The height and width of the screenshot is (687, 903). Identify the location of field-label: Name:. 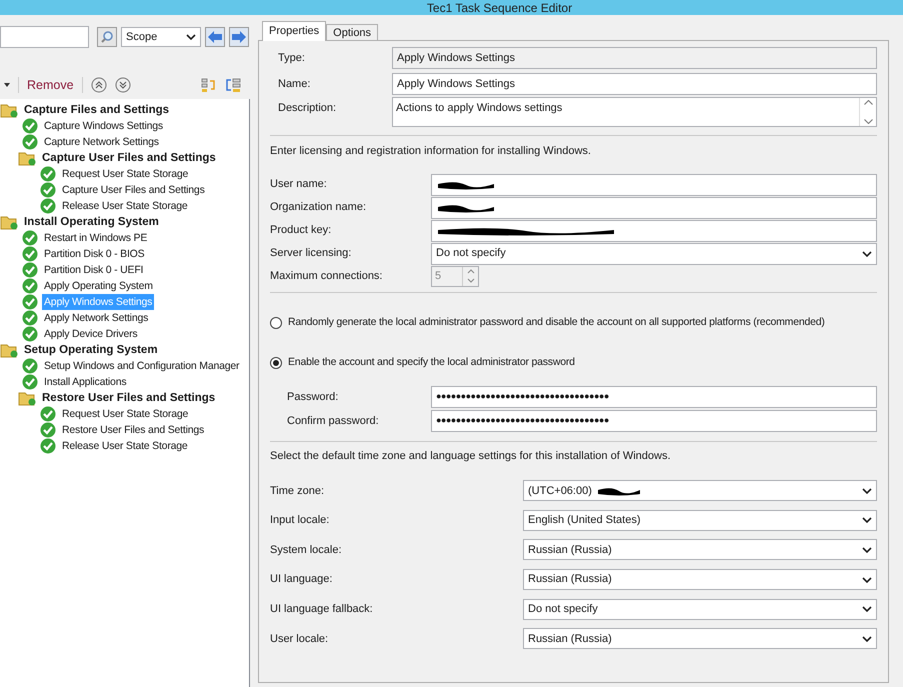
(294, 84).